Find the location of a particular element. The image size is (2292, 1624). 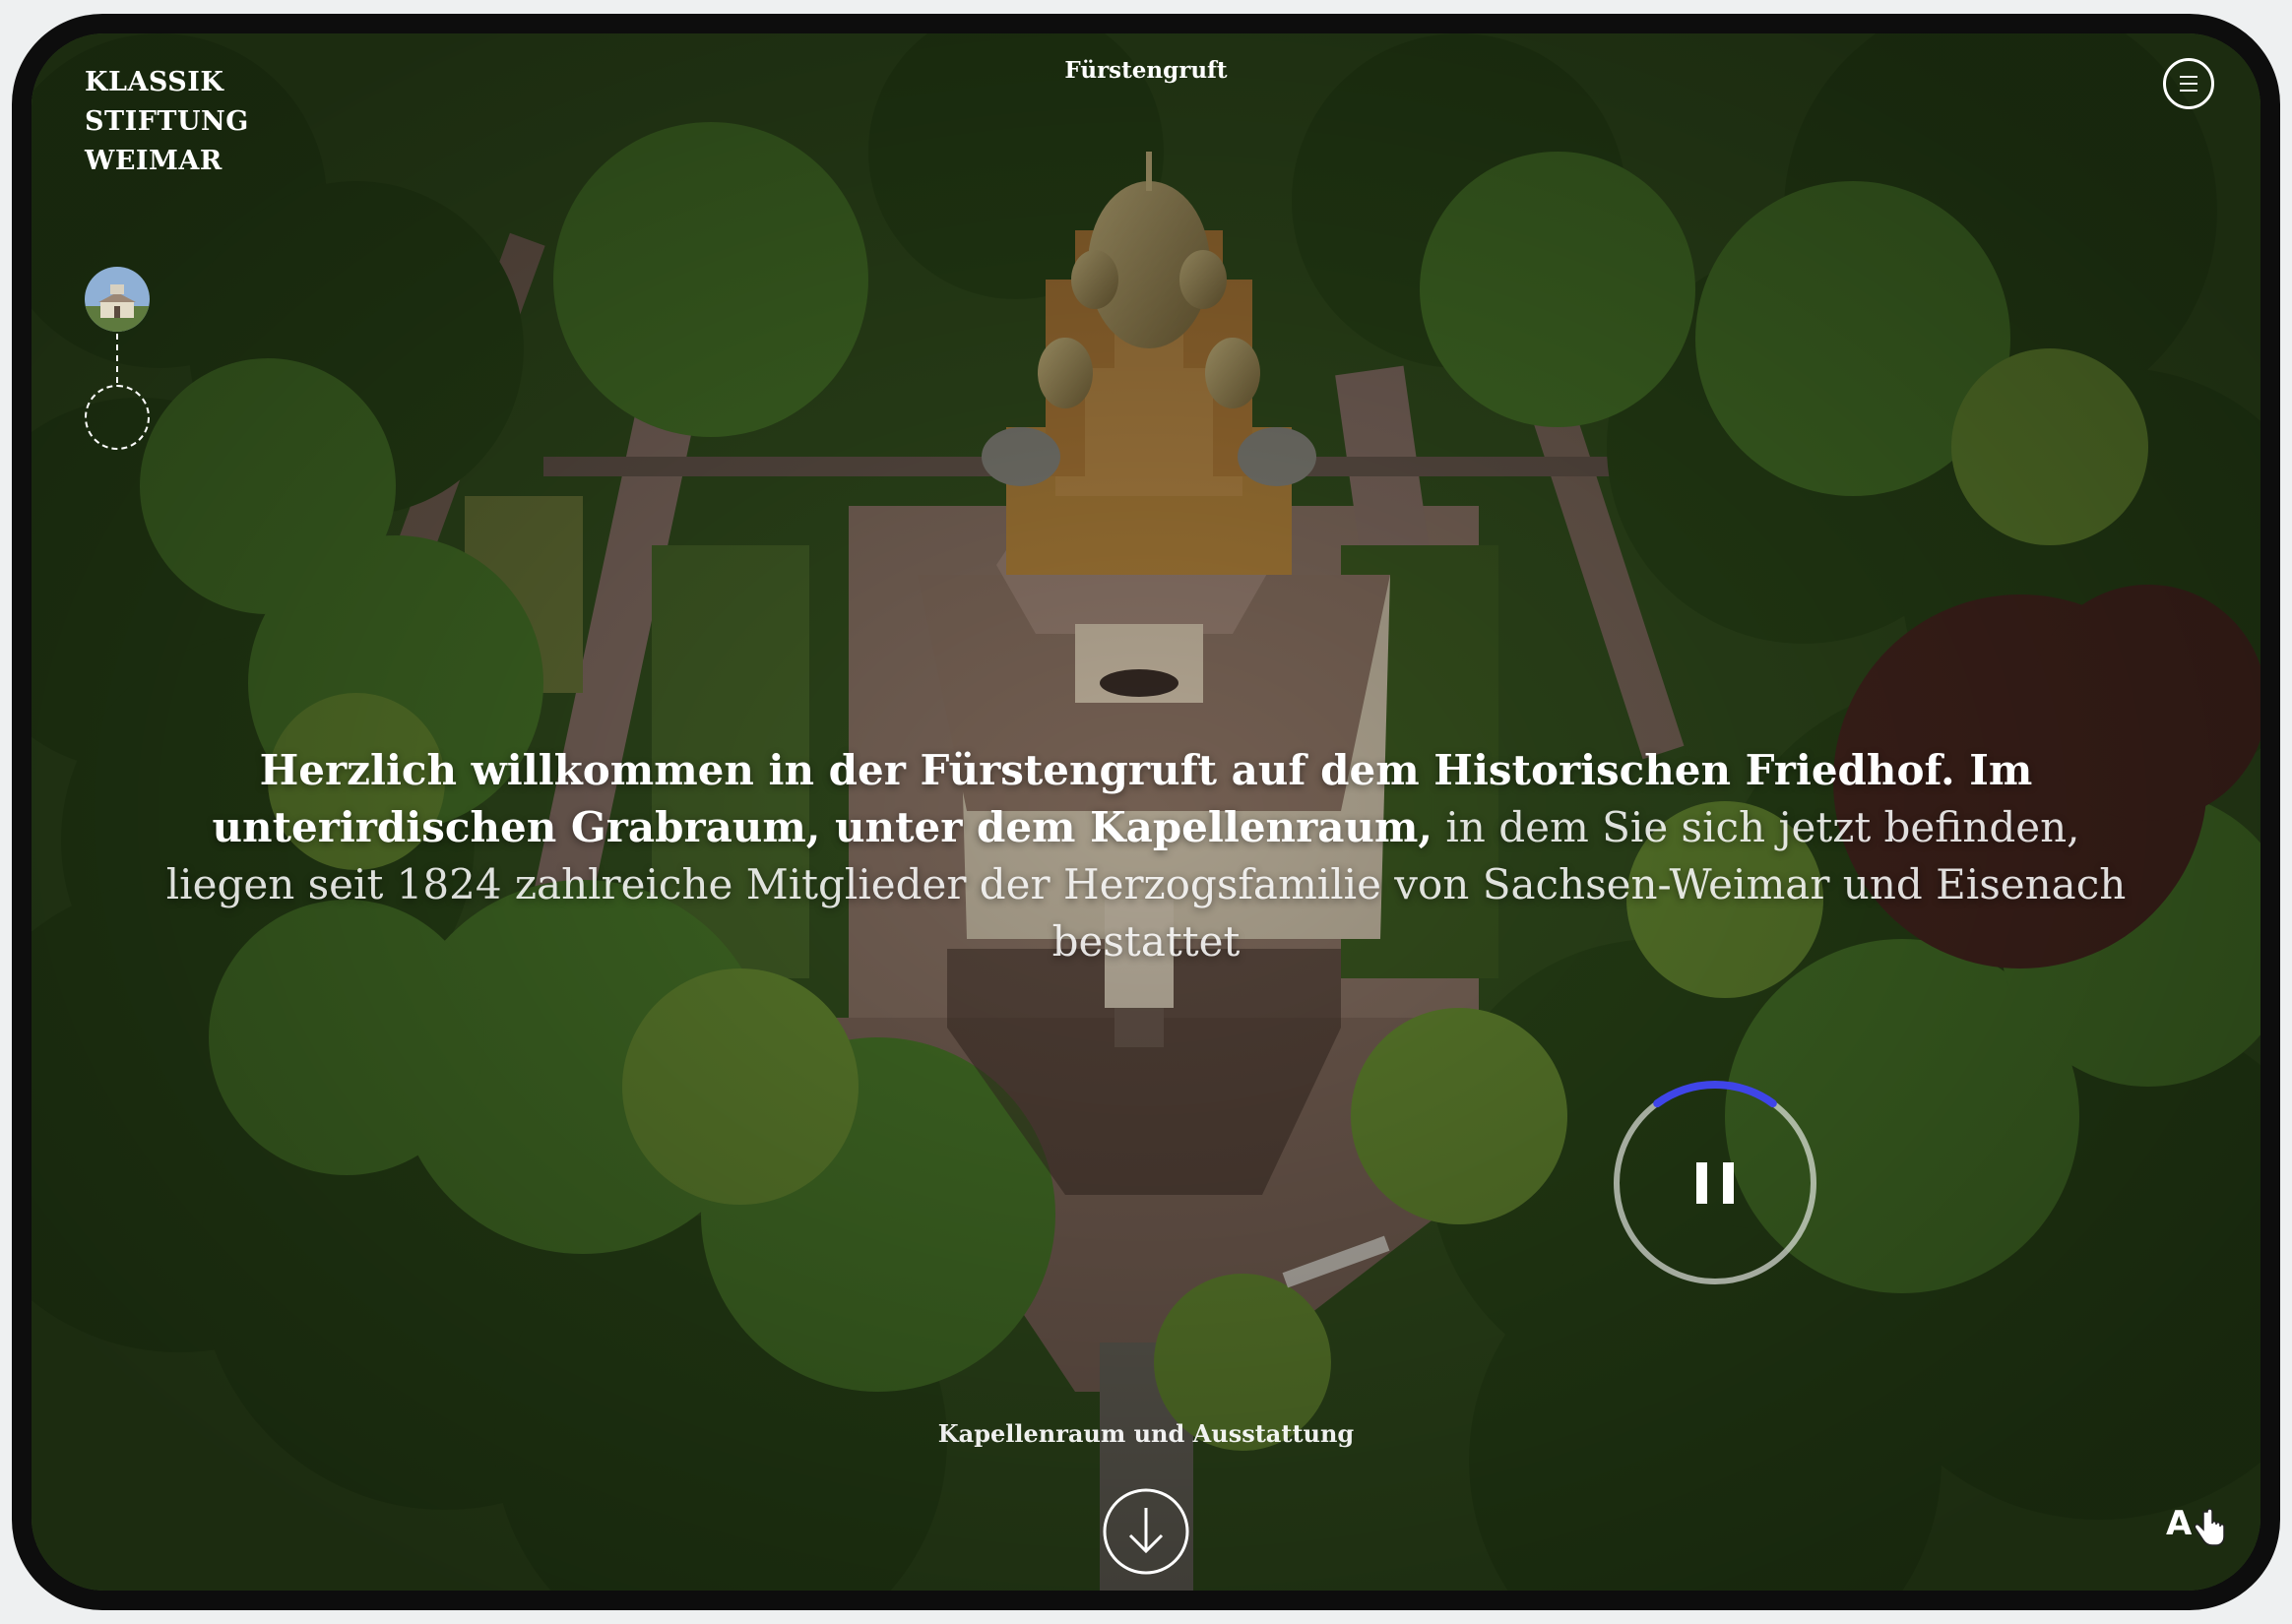

mausoleum-thumbnail is located at coordinates (118, 299).